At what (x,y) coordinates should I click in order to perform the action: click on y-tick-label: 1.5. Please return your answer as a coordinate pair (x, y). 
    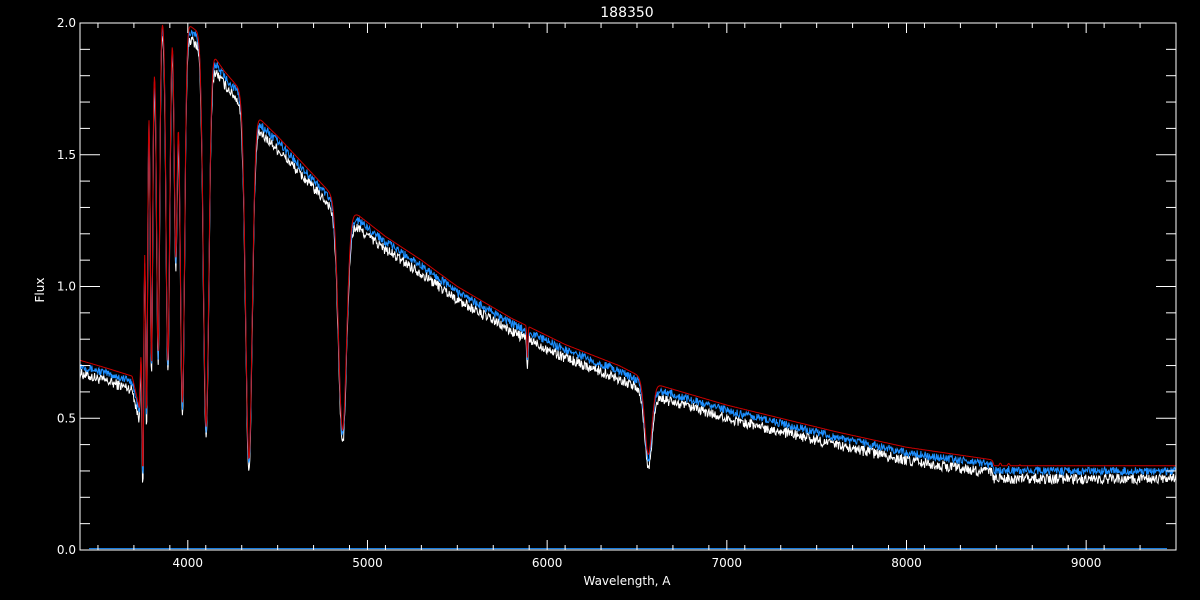
    Looking at the image, I should click on (66, 155).